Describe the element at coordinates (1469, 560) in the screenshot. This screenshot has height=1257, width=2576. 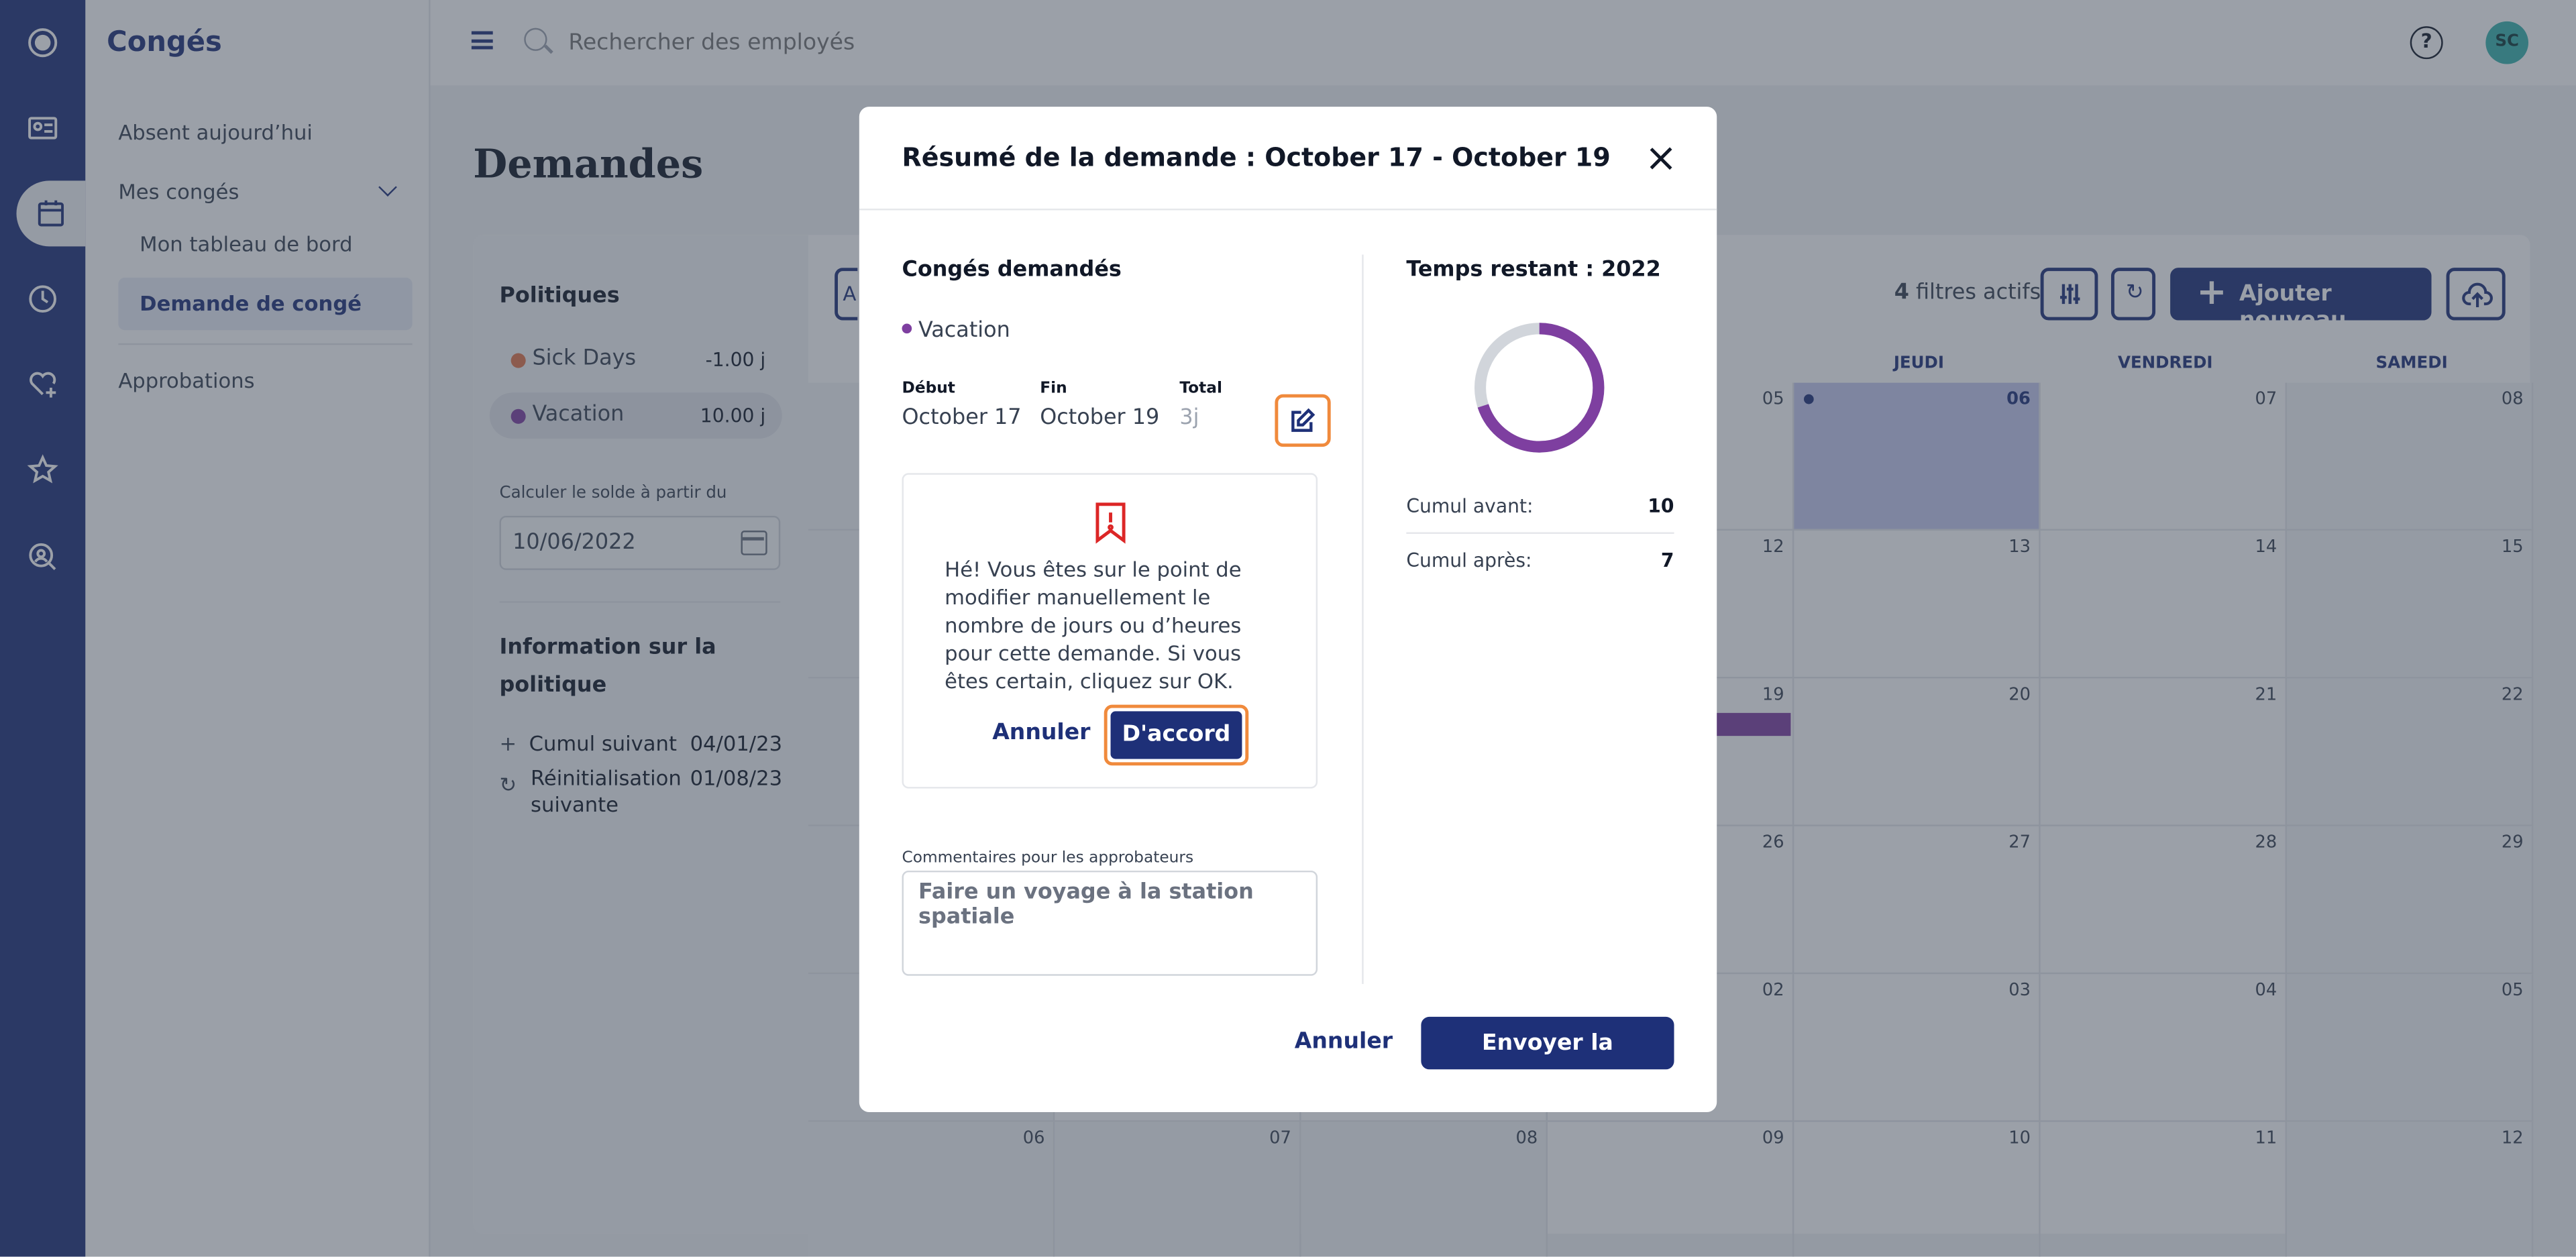
I see `cumul-after-label: Cumul après:` at that location.